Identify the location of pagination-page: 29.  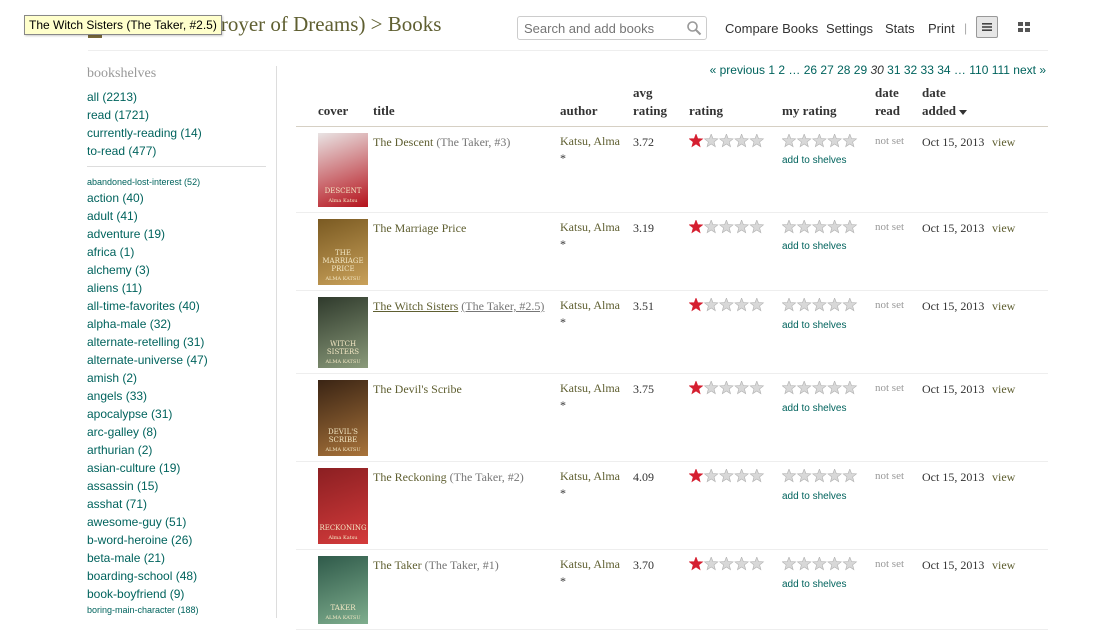
(858, 70).